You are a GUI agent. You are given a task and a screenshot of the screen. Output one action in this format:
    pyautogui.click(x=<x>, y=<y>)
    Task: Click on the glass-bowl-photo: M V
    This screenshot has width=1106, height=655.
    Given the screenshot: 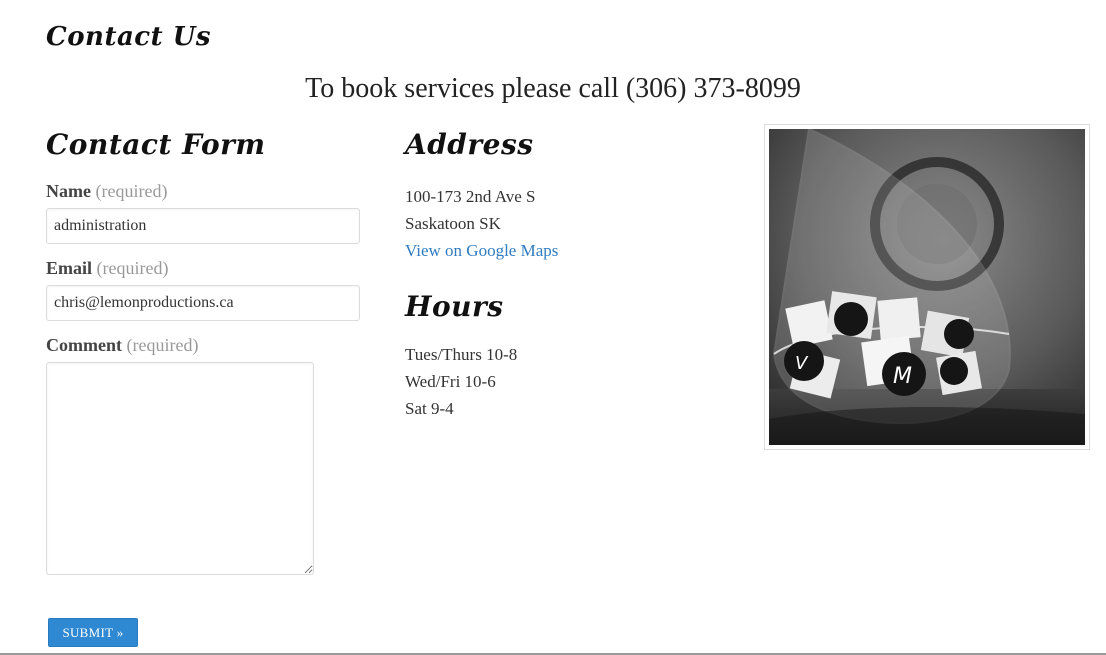 What is the action you would take?
    pyautogui.click(x=927, y=287)
    